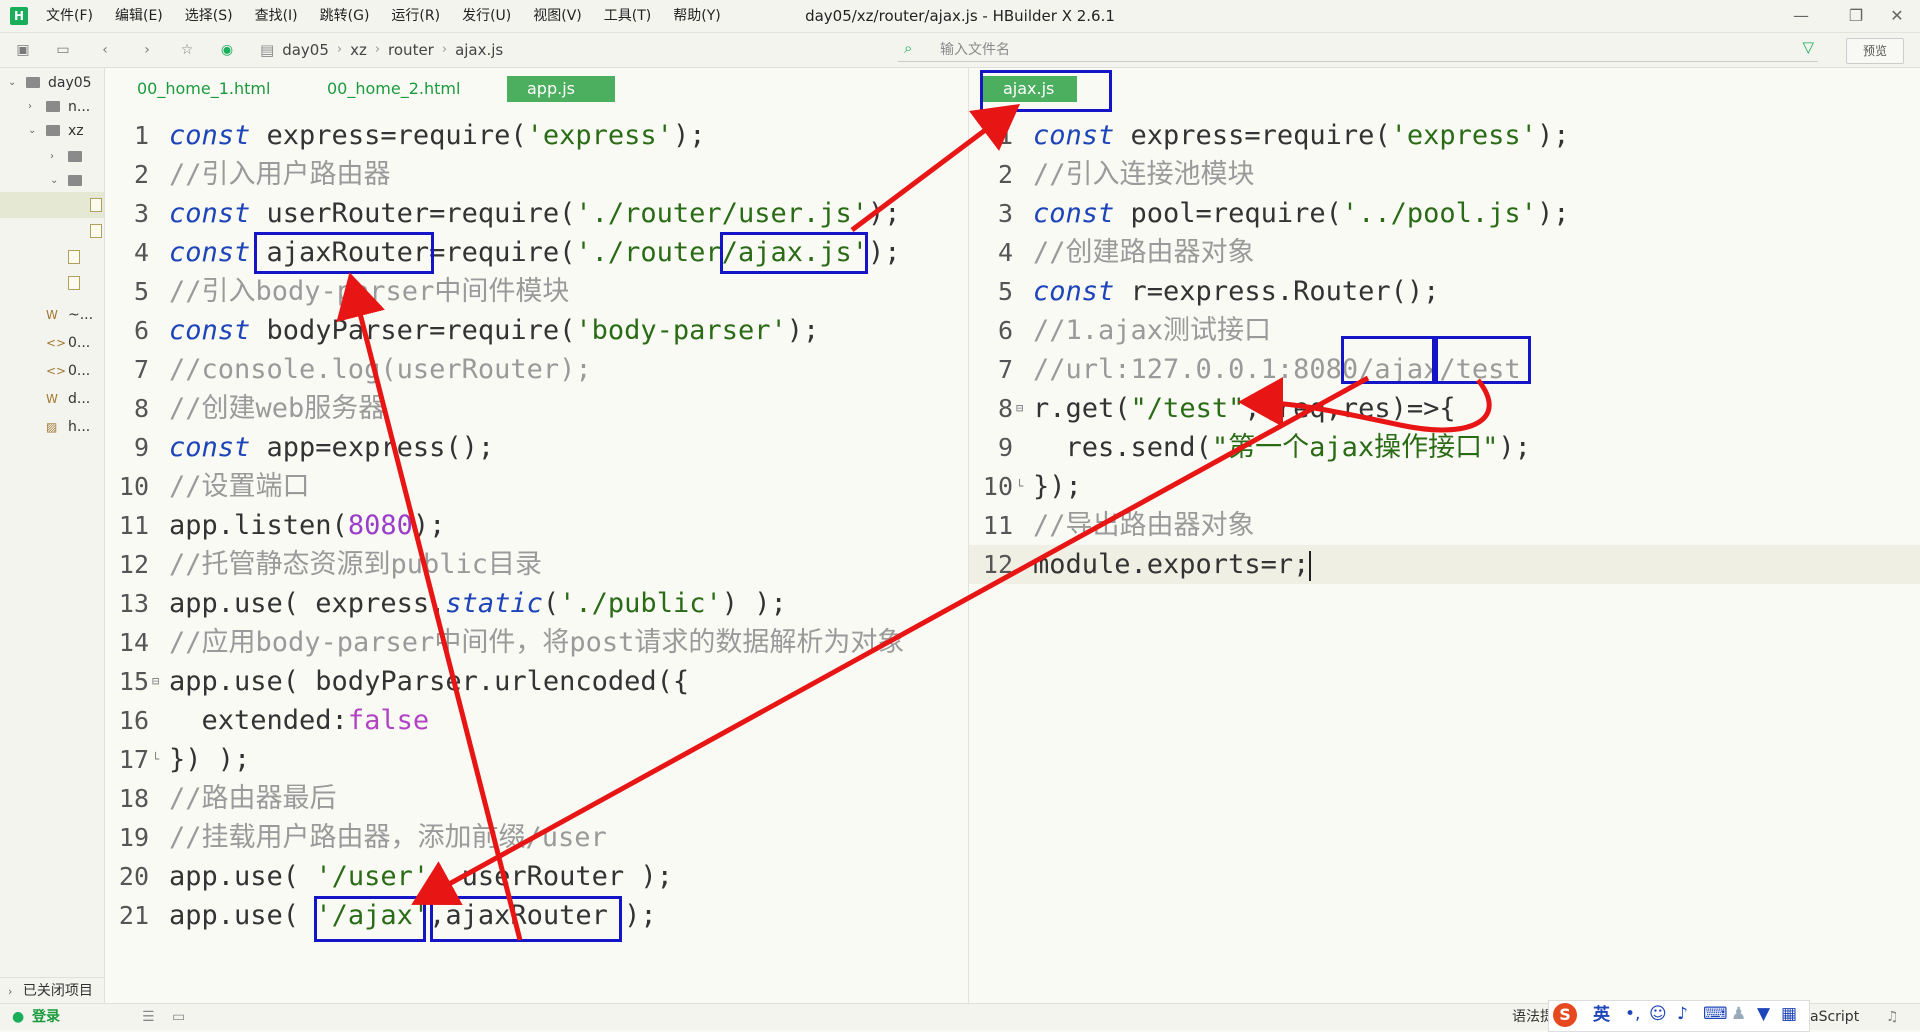  Describe the element at coordinates (1658, 1014) in the screenshot. I see `emoji-icon: ☺` at that location.